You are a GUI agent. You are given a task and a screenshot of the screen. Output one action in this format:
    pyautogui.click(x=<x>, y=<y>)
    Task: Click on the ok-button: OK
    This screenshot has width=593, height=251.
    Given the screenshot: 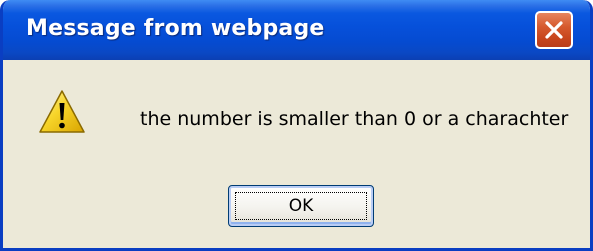 What is the action you would take?
    pyautogui.click(x=301, y=206)
    